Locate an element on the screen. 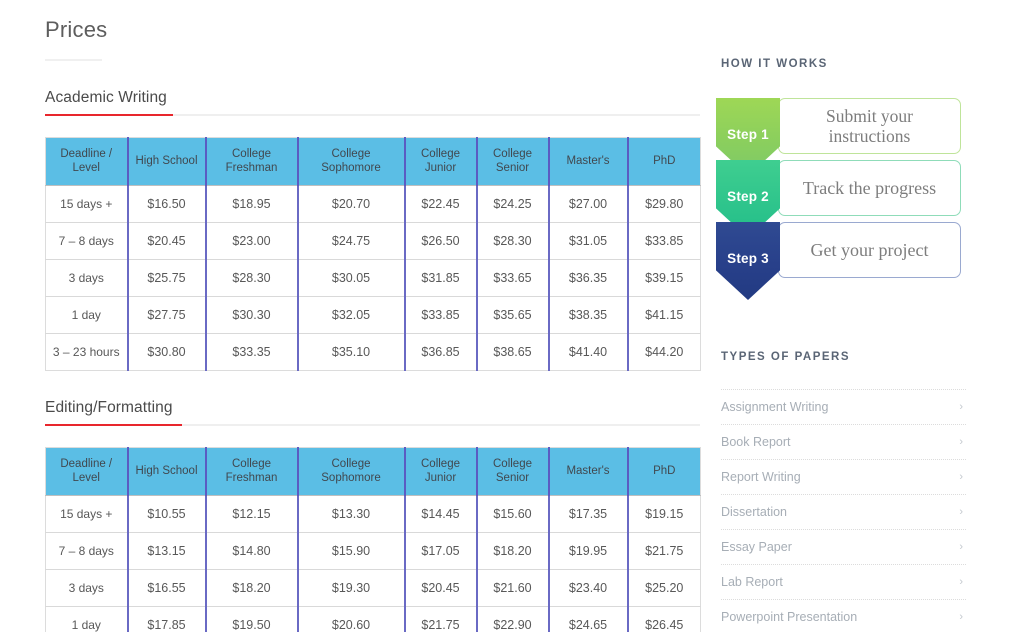 The width and height of the screenshot is (1024, 632). price-cell: $10.55 is located at coordinates (167, 514).